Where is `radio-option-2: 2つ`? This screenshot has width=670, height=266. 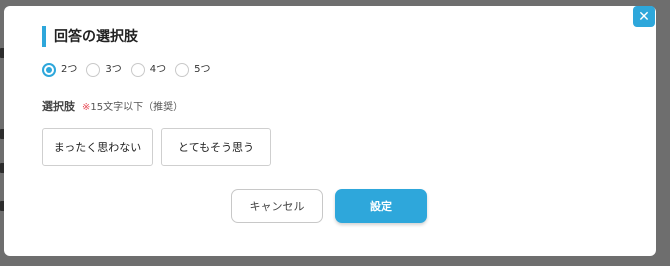
radio-option-2: 2つ is located at coordinates (59, 70).